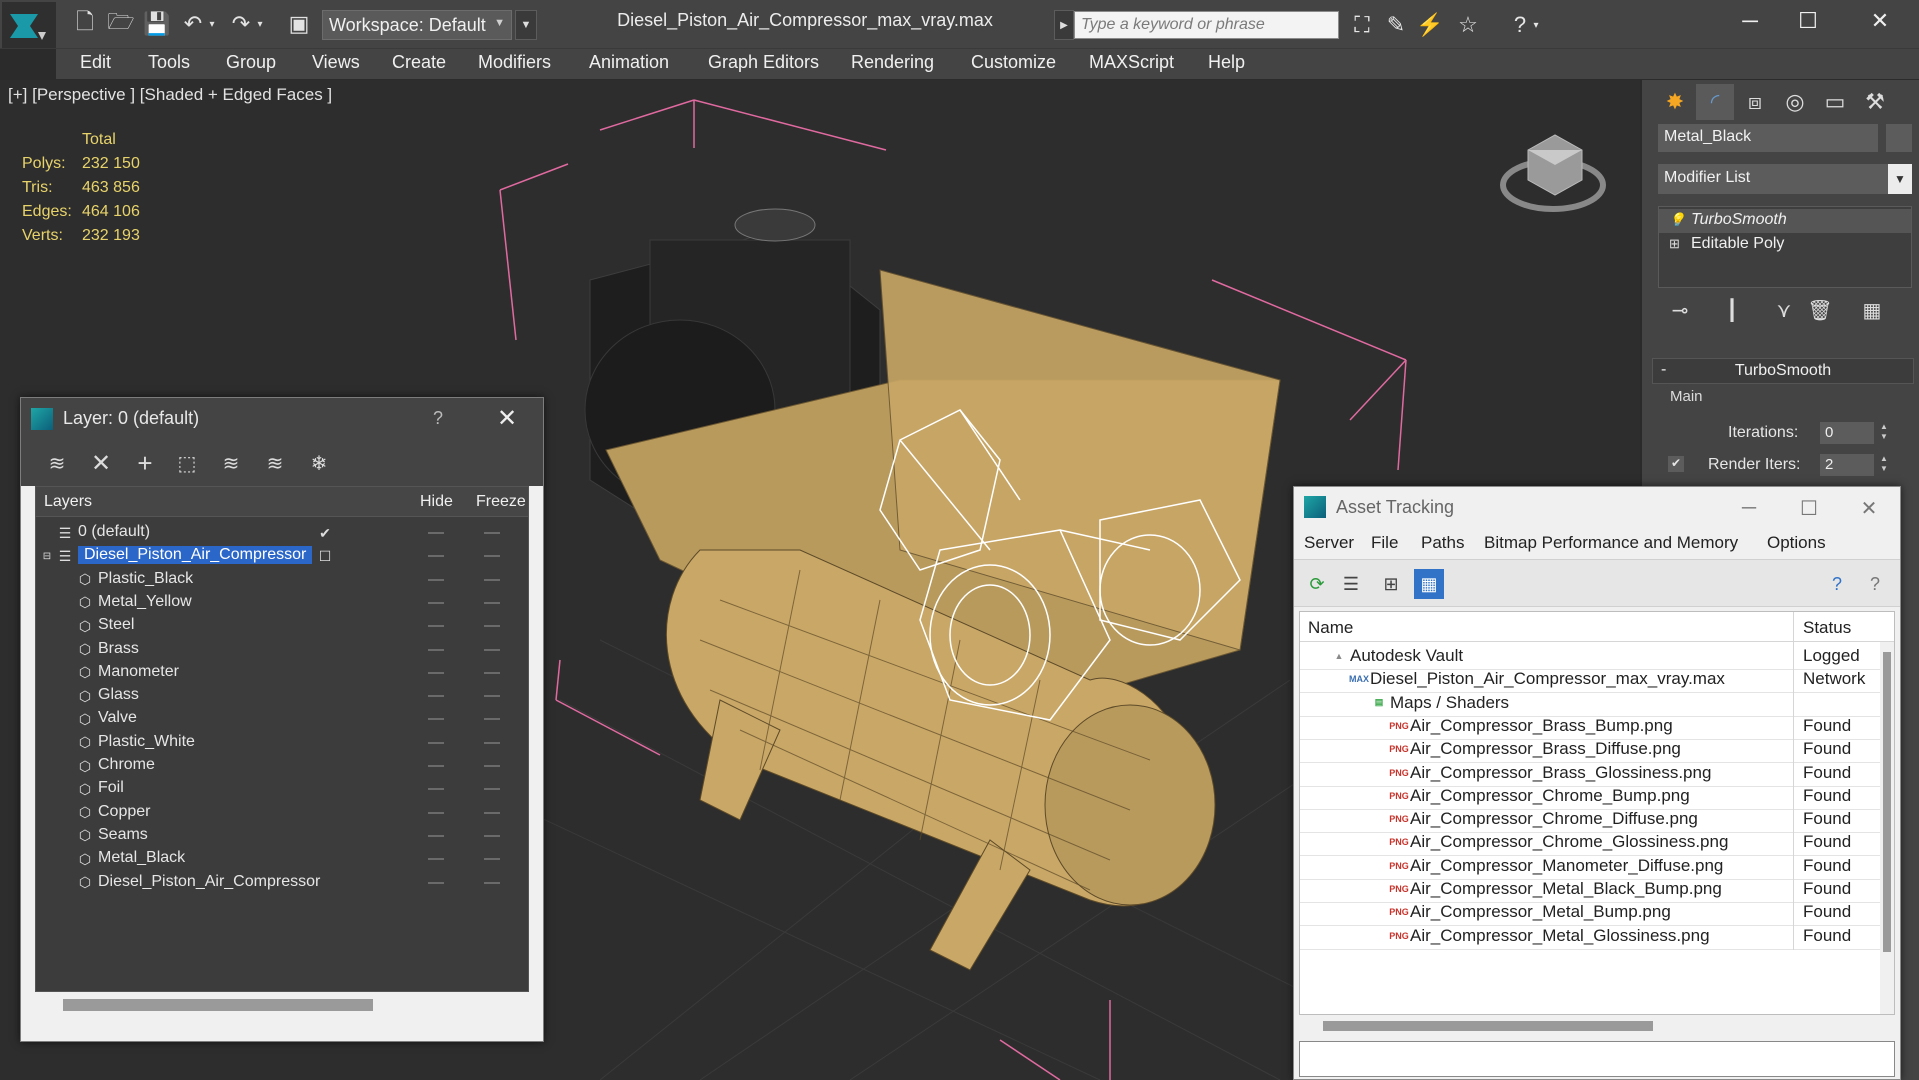 This screenshot has height=1080, width=1919. What do you see at coordinates (1820, 310) in the screenshot?
I see `remove-modifier-icon: 🗑` at bounding box center [1820, 310].